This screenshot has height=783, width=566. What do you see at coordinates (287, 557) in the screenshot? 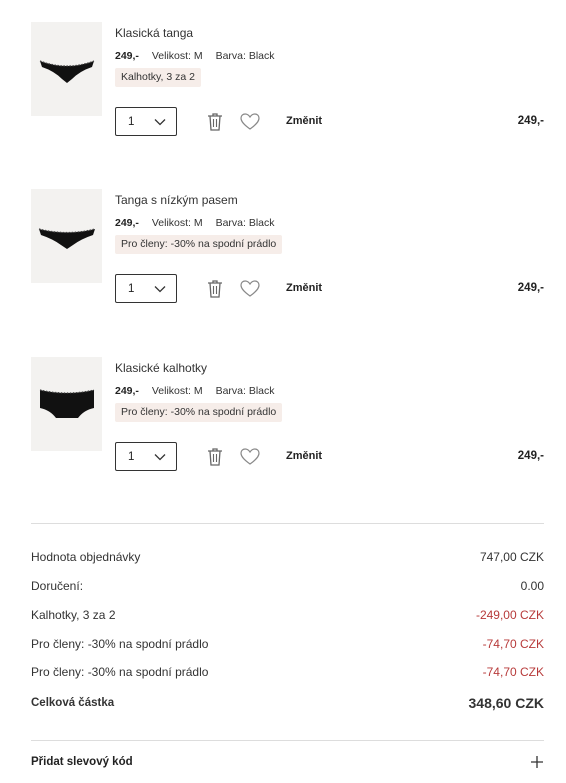
I see `summary-row-order-value: Hodnota objednávky 747,00 CZK` at bounding box center [287, 557].